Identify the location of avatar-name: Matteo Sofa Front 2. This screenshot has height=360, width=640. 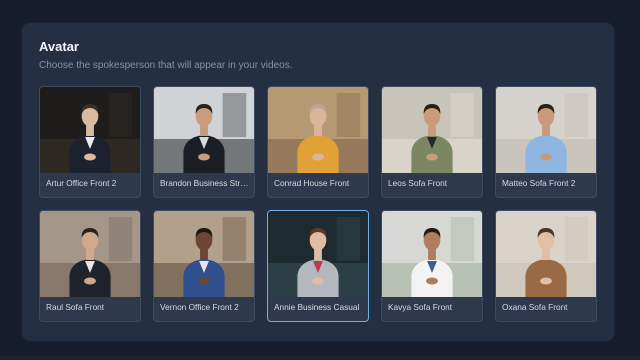
(539, 183).